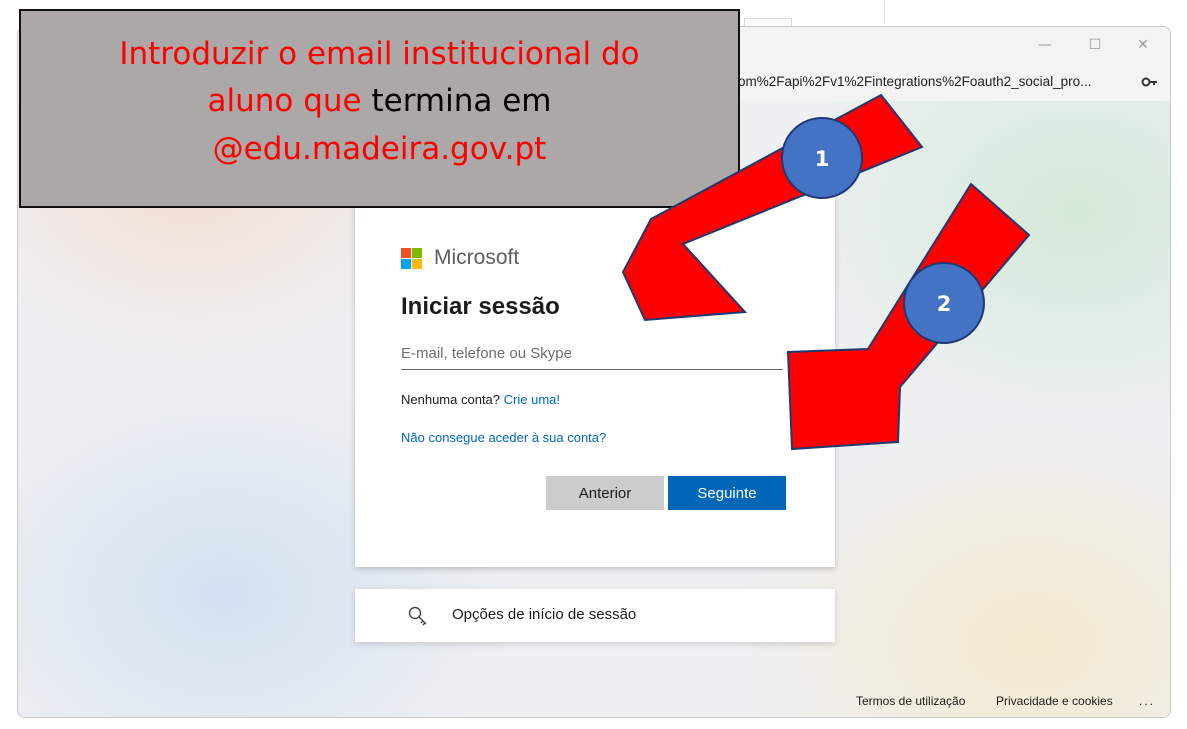 This screenshot has height=729, width=1187. What do you see at coordinates (772, 207) in the screenshot?
I see `arrow-1-icon` at bounding box center [772, 207].